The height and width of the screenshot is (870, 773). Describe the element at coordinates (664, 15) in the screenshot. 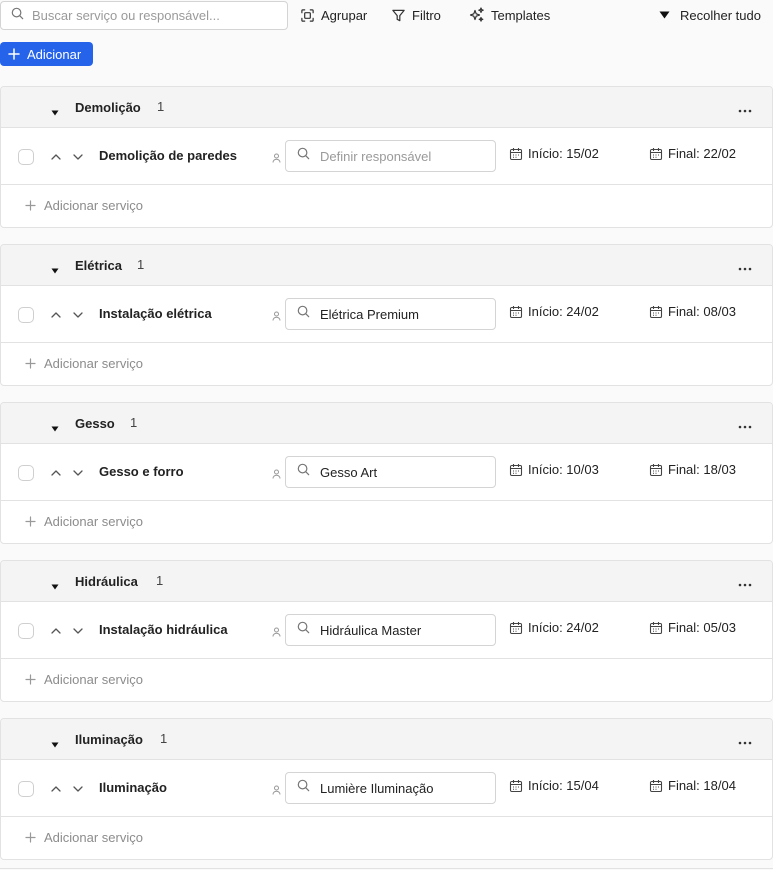

I see `caret-down-icon` at that location.